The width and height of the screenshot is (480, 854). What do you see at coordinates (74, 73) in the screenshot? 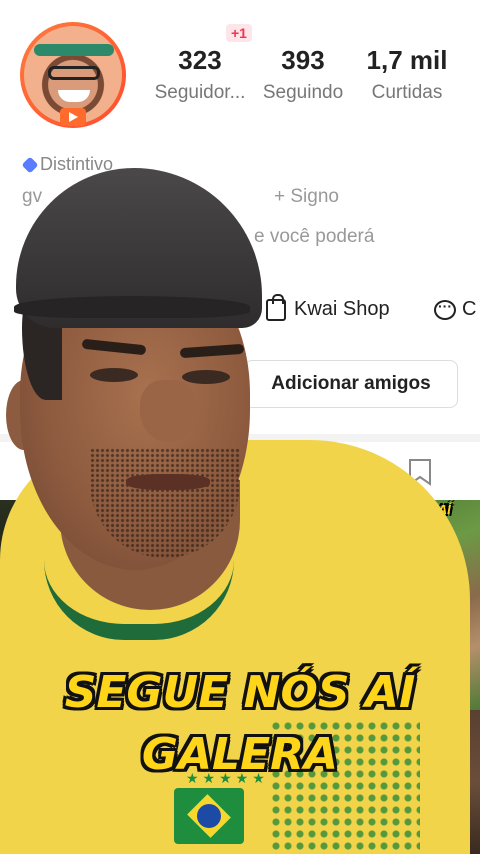
I see `avatar-glasses` at bounding box center [74, 73].